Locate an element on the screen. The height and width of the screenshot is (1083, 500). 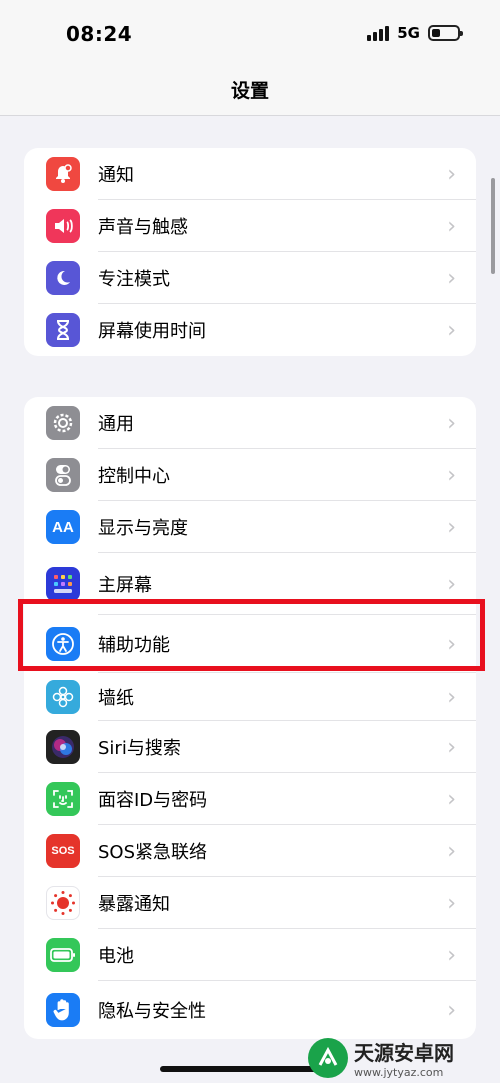
sos-icon: SOS is located at coordinates (63, 851).